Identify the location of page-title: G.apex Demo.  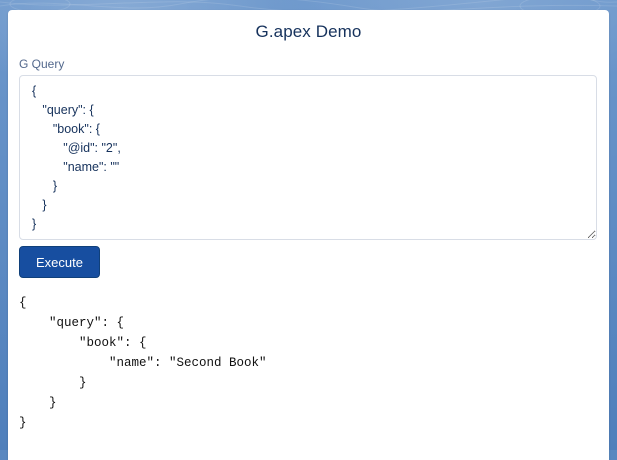
(308, 31).